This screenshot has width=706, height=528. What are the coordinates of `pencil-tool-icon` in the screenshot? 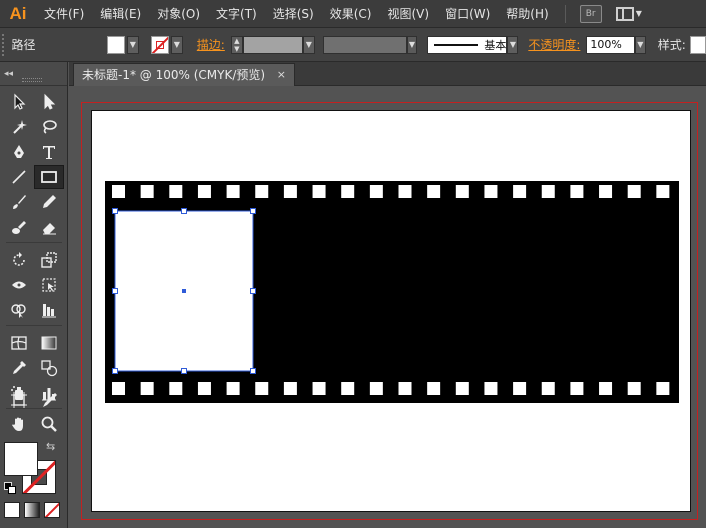 It's located at (49, 202).